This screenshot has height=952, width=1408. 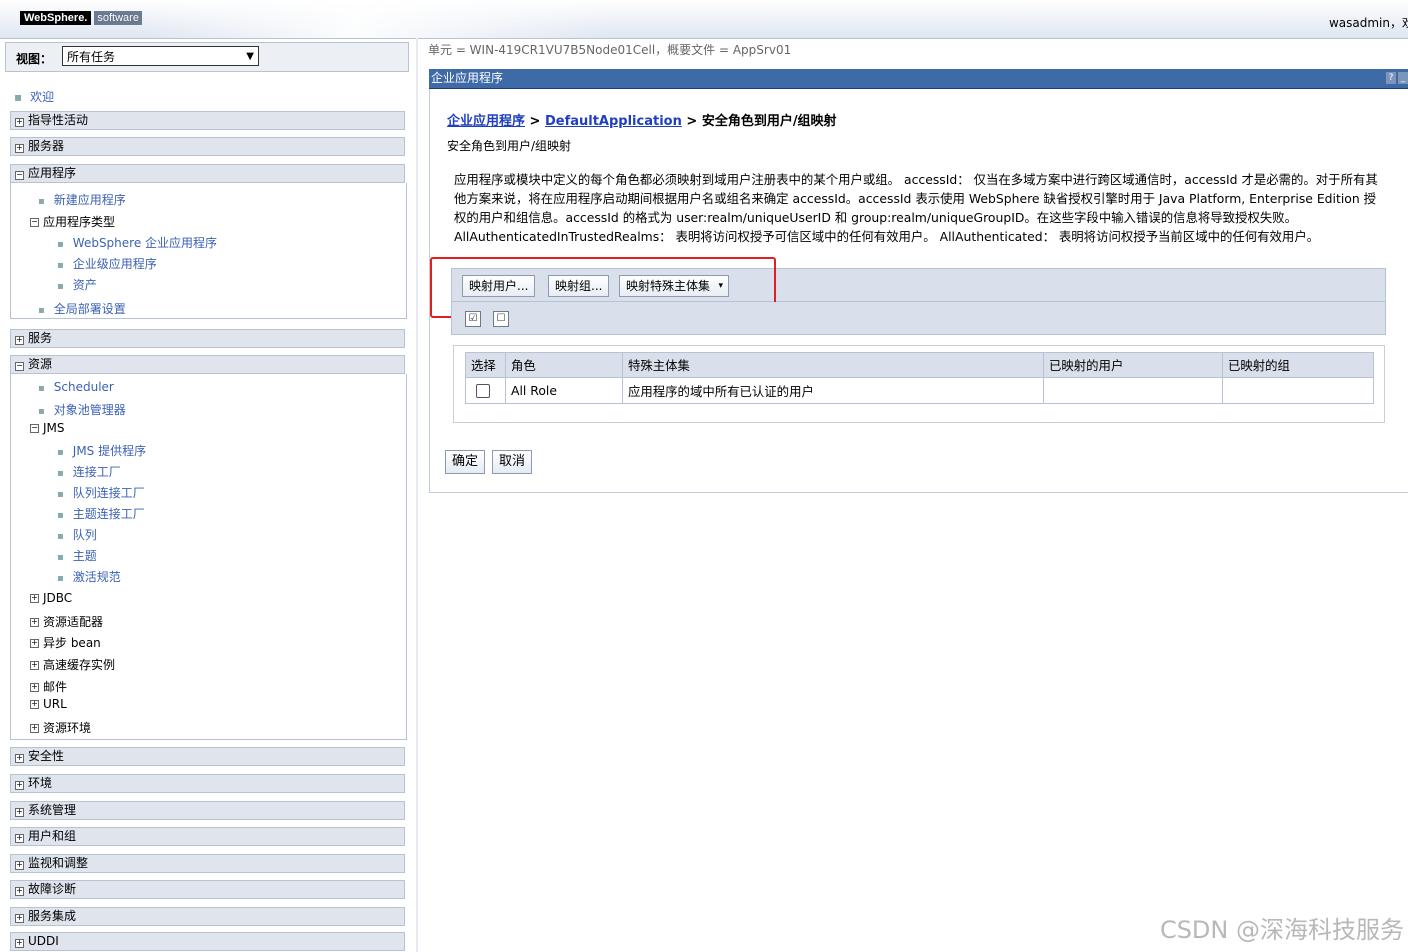 I want to click on nav-item-label: 全局部署设置, so click(x=89, y=309).